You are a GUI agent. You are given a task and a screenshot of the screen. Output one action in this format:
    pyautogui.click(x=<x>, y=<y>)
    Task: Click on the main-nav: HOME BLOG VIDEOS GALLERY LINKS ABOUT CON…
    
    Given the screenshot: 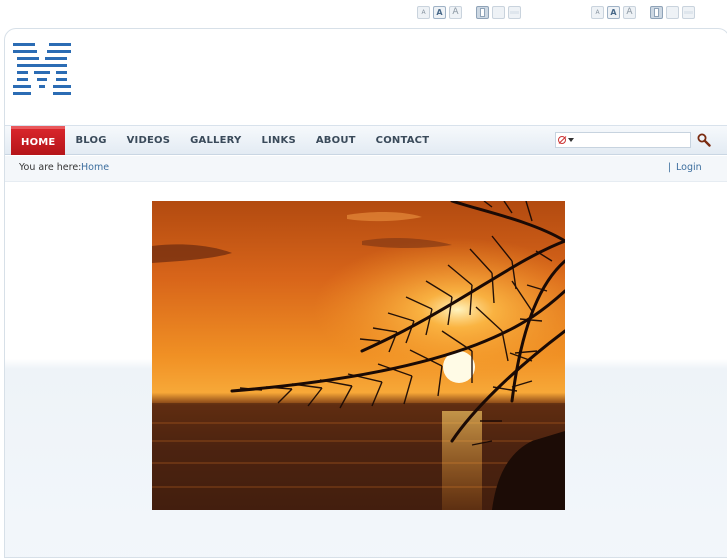 What is the action you would take?
    pyautogui.click(x=366, y=140)
    